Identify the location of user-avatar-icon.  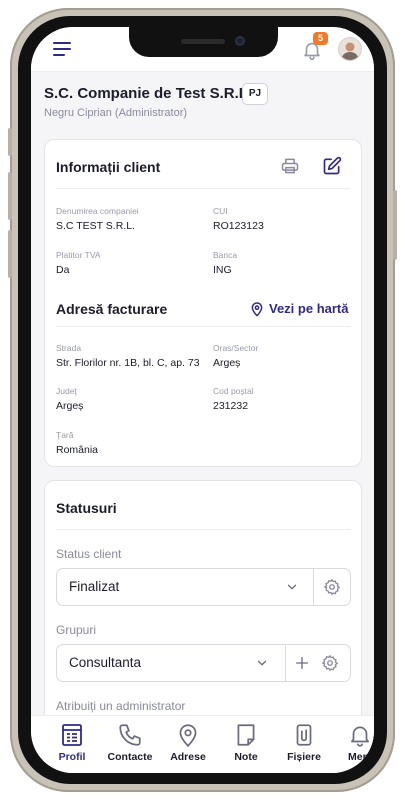
(350, 51).